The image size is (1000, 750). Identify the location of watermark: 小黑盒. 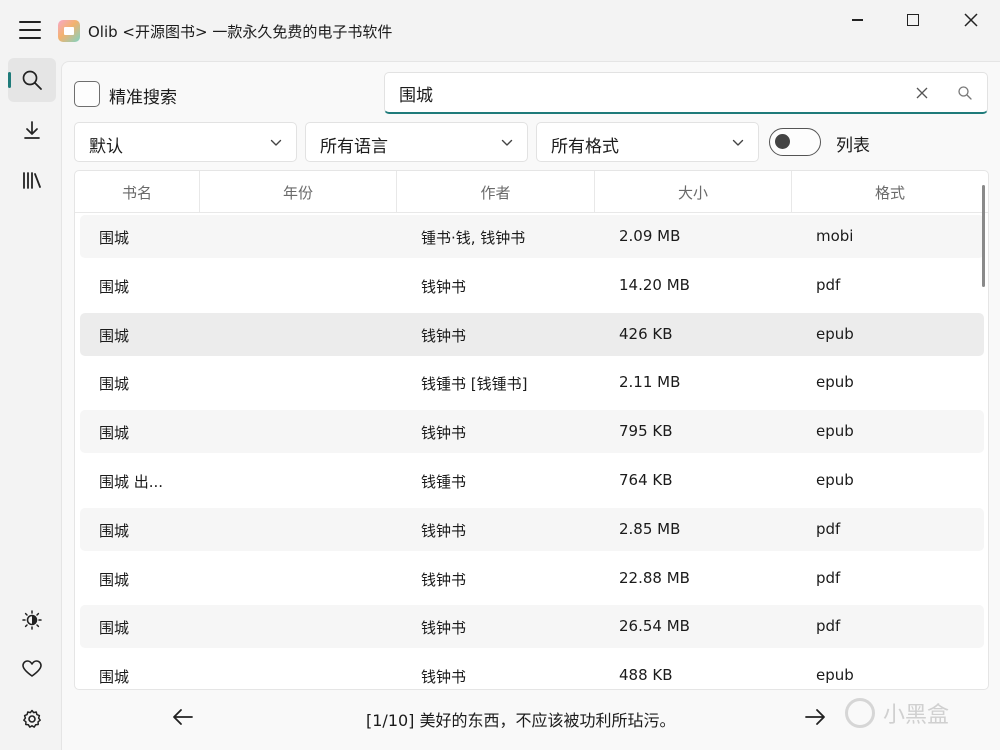
(897, 713).